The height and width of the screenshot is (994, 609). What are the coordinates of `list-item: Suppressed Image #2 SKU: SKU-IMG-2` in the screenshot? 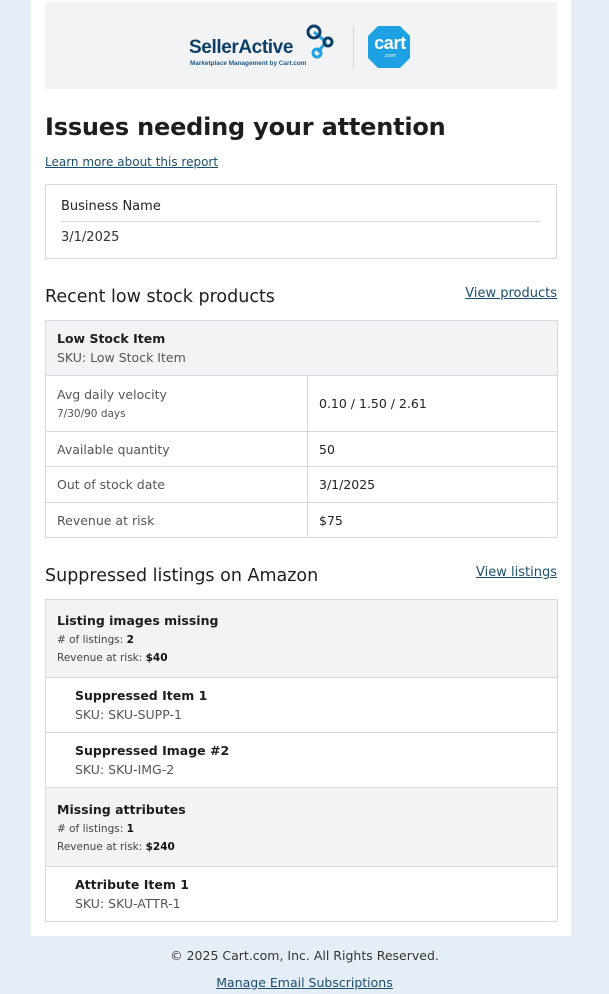 It's located at (301, 760).